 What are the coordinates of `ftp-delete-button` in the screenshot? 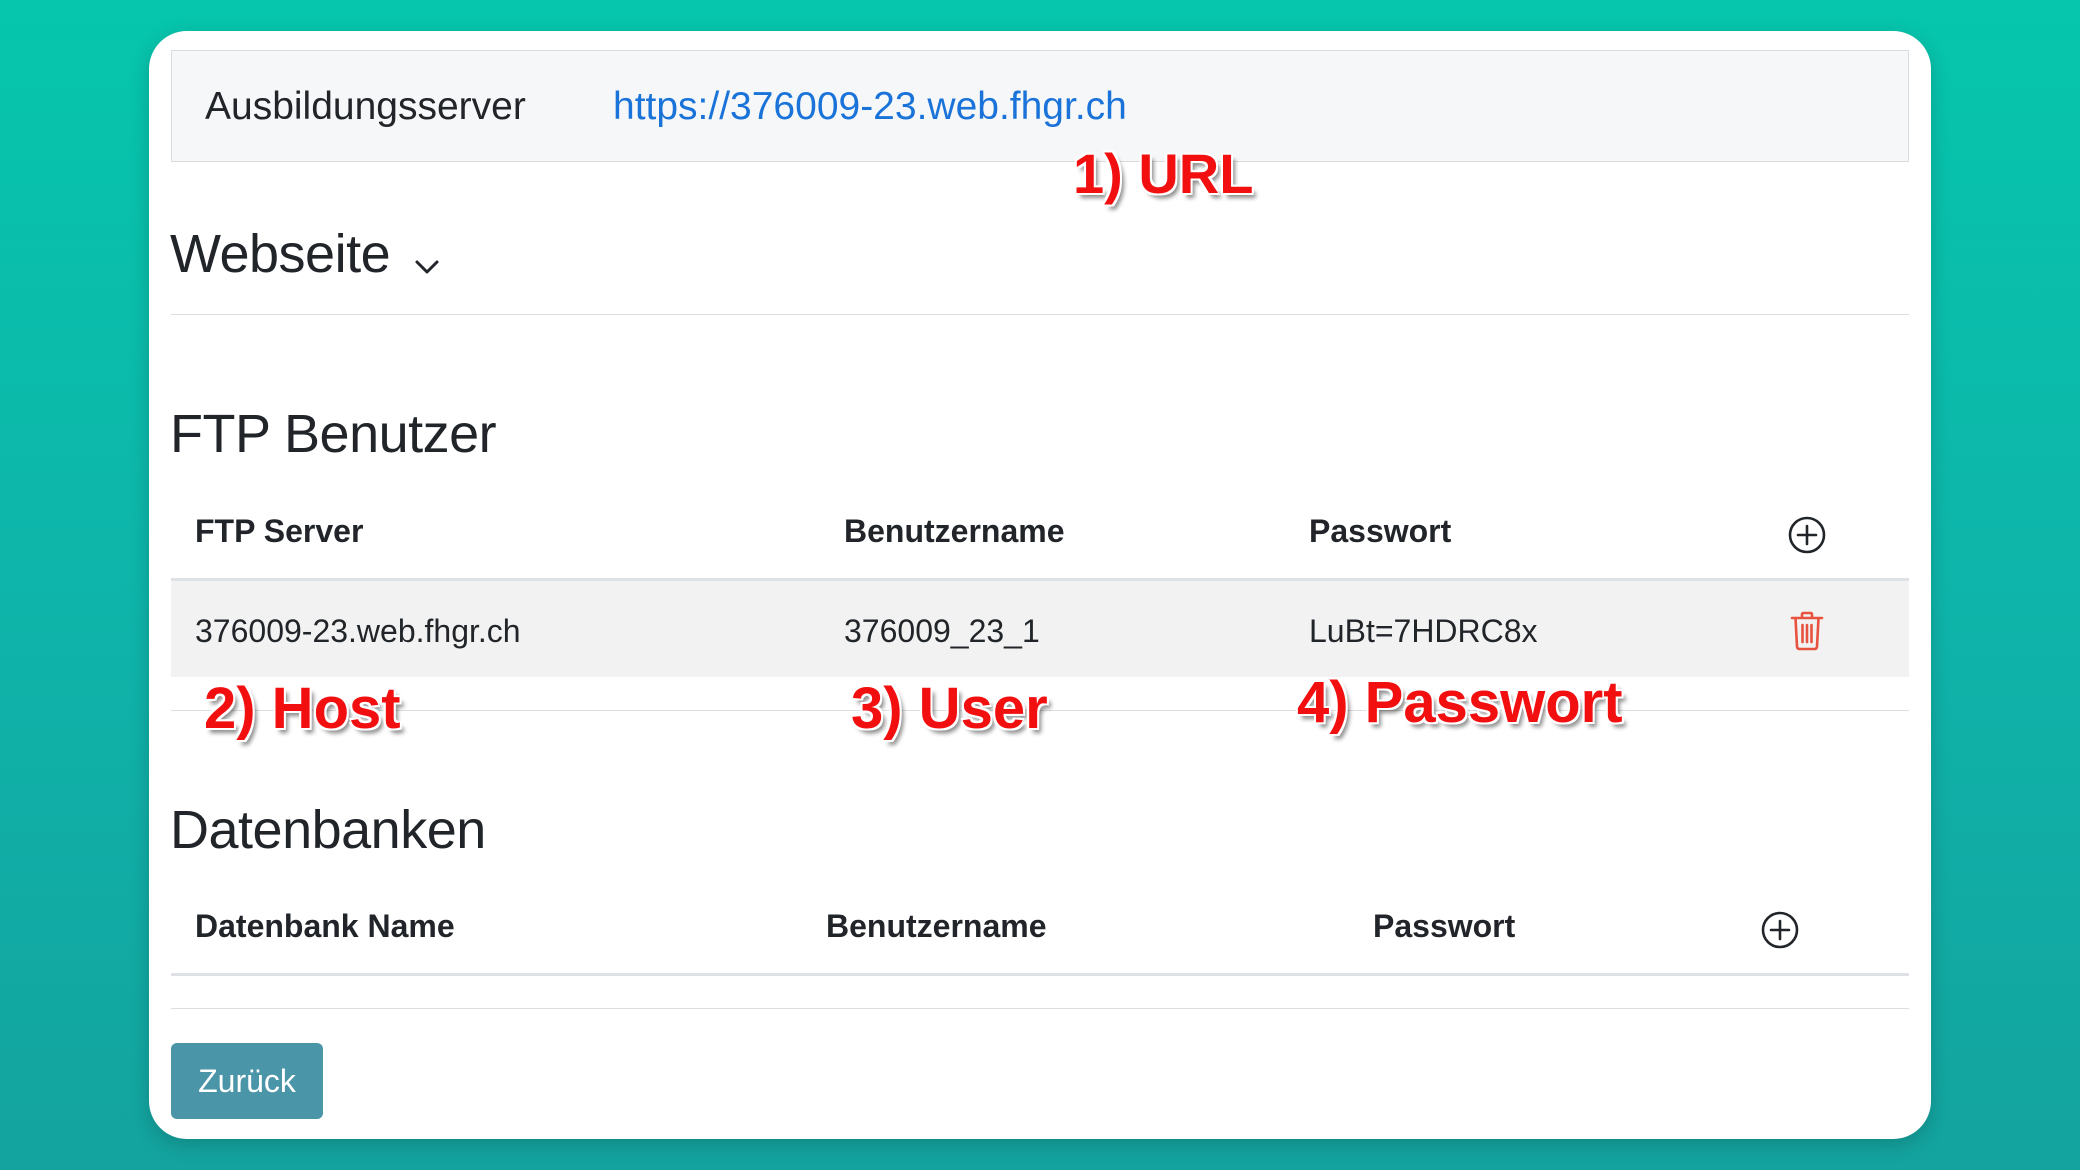 It's located at (1807, 633).